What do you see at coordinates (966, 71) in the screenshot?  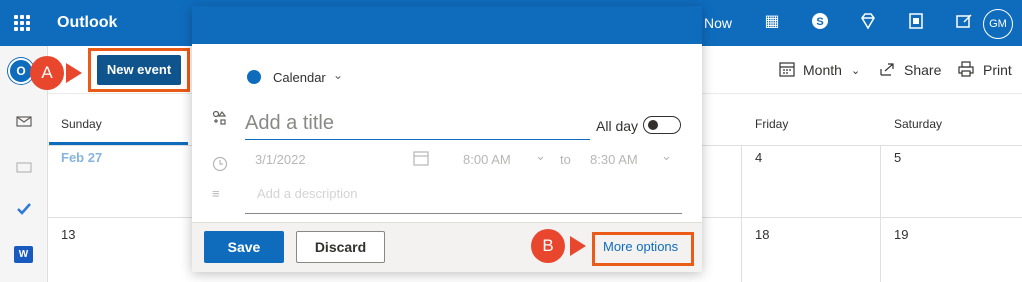 I see `print-icon` at bounding box center [966, 71].